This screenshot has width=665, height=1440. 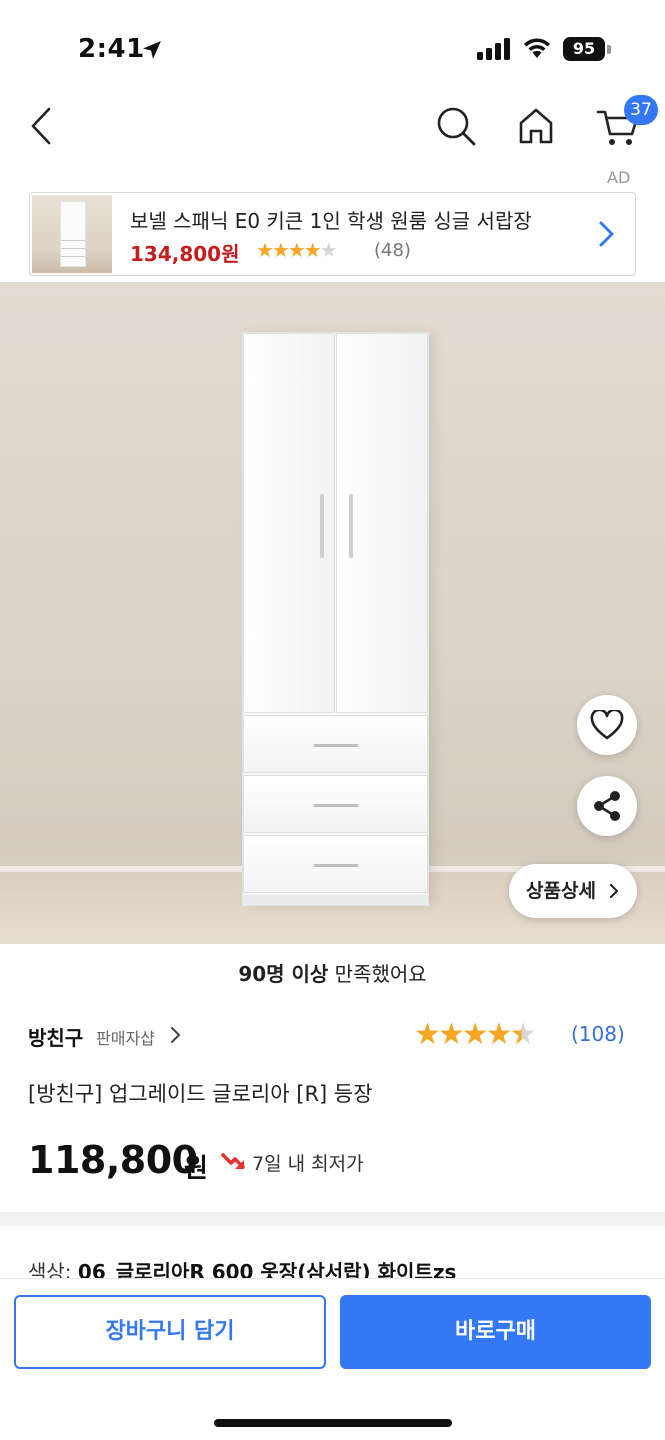 What do you see at coordinates (308, 1164) in the screenshot?
I see `lowest-price-text: 7일 내 최저가` at bounding box center [308, 1164].